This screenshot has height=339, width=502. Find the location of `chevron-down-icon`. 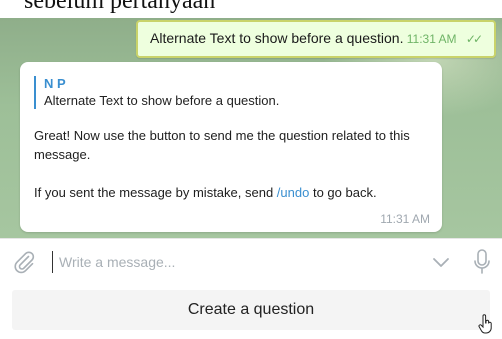

chevron-down-icon is located at coordinates (441, 262).